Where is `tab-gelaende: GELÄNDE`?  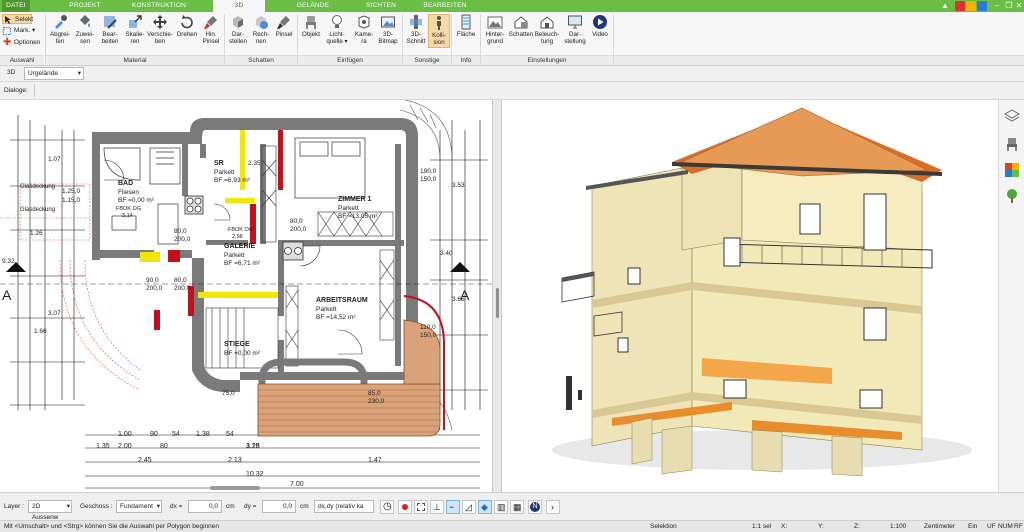
tab-gelaende: GELÄNDE is located at coordinates (313, 6).